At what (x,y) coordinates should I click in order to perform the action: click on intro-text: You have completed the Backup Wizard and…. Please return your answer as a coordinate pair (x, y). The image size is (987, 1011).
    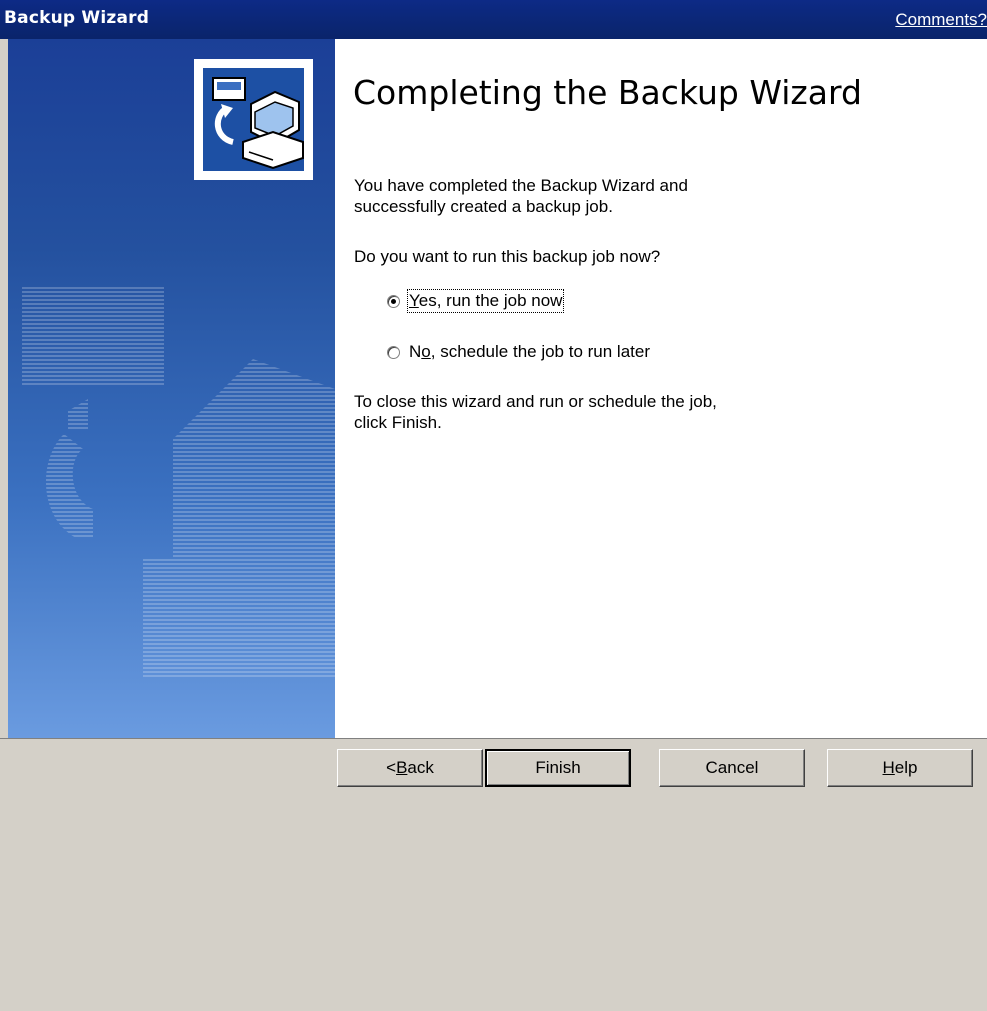
    Looking at the image, I should click on (521, 196).